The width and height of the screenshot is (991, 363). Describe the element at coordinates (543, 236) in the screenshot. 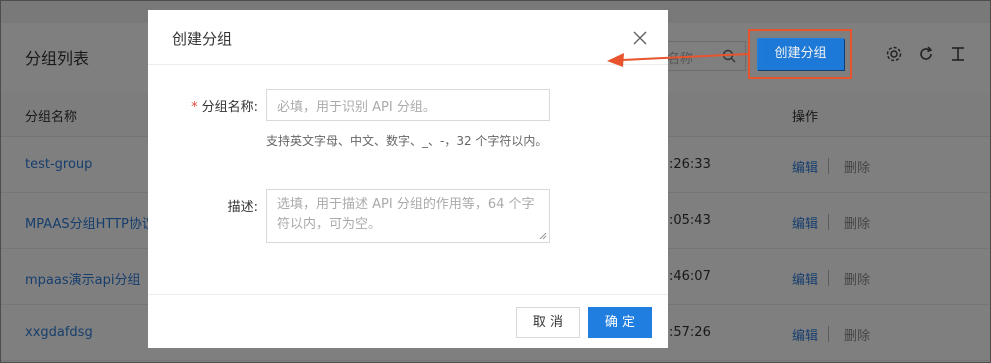

I see `resize-handle-icon` at that location.